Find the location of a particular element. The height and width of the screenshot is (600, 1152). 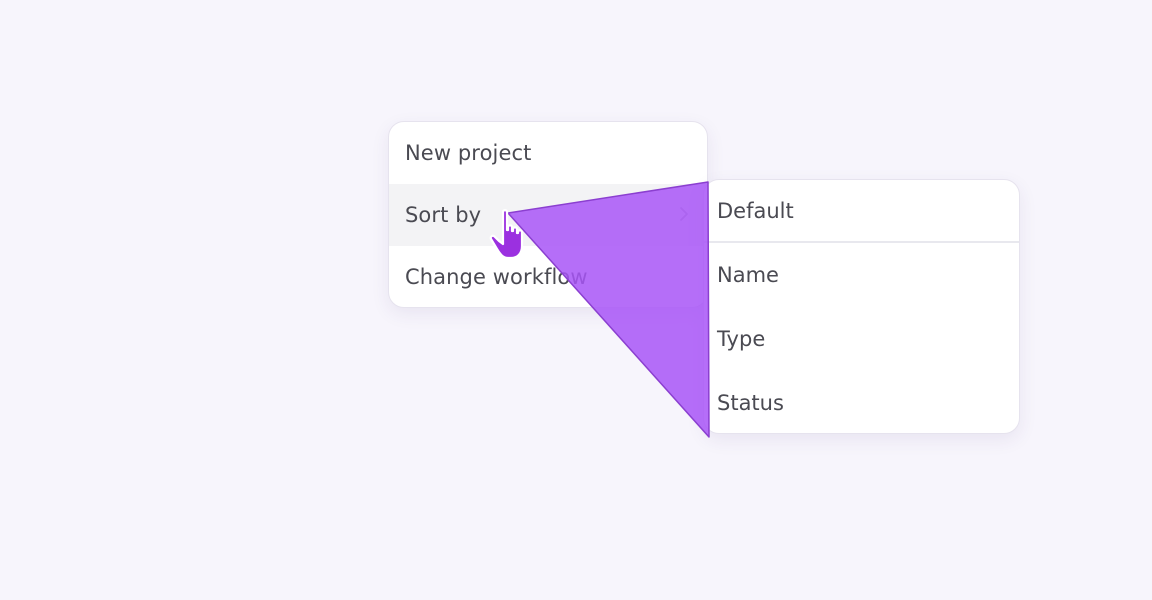

submenu-item-label: Default is located at coordinates (755, 210).